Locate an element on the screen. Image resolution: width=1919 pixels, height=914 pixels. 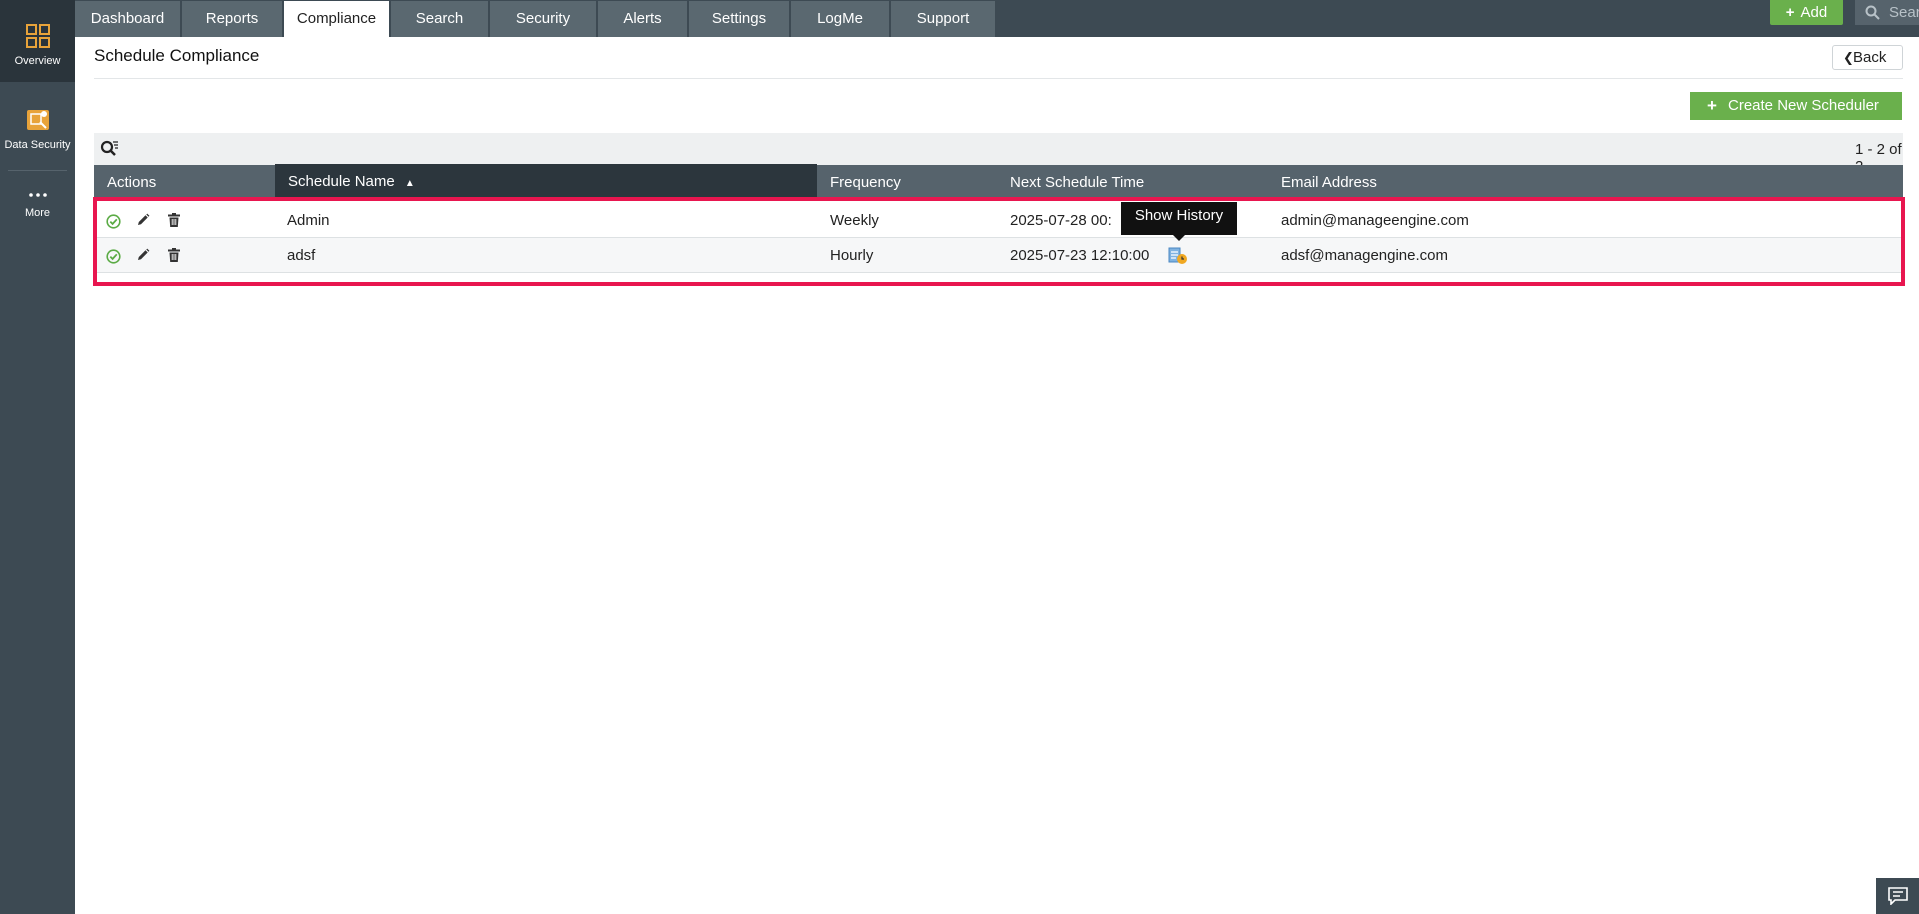
column-header-next-schedule-time: Next Schedule Time is located at coordinates (1077, 183).